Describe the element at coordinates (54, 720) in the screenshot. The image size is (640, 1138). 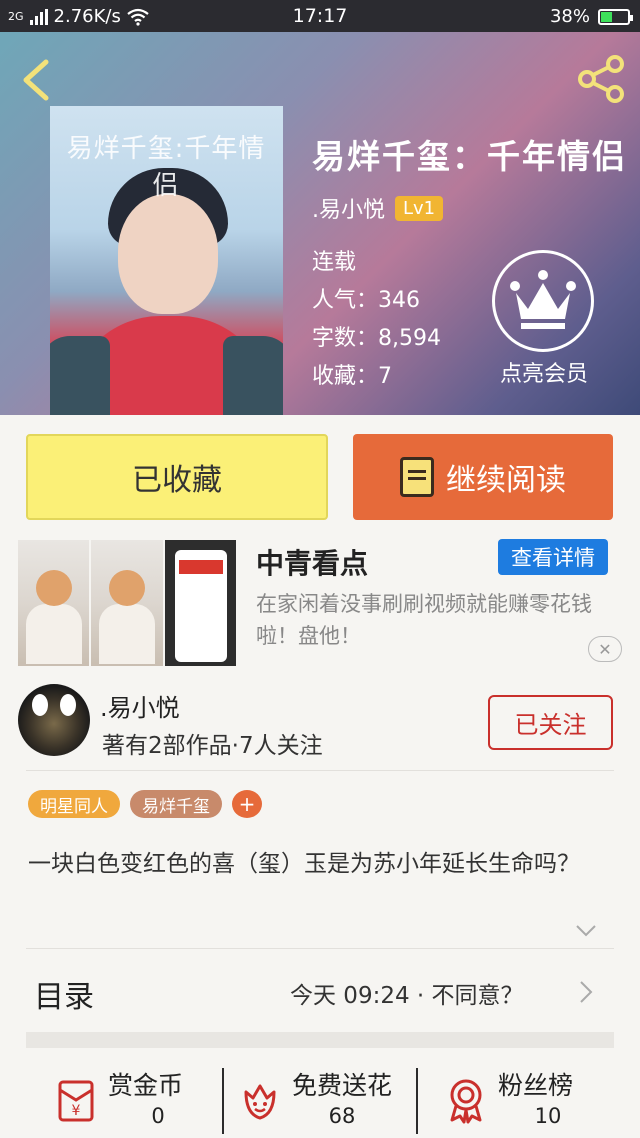
I see `avatar` at that location.